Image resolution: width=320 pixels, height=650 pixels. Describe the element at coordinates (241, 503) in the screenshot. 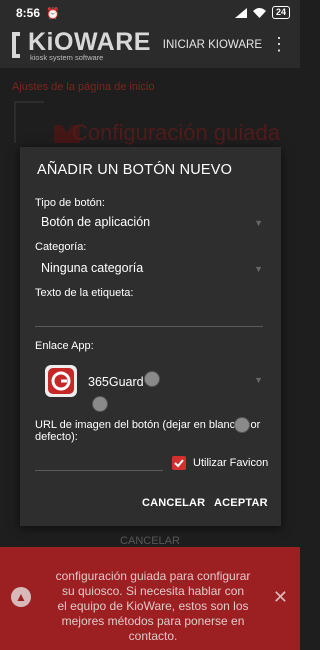

I see `accept-button: ACEPTAR` at that location.